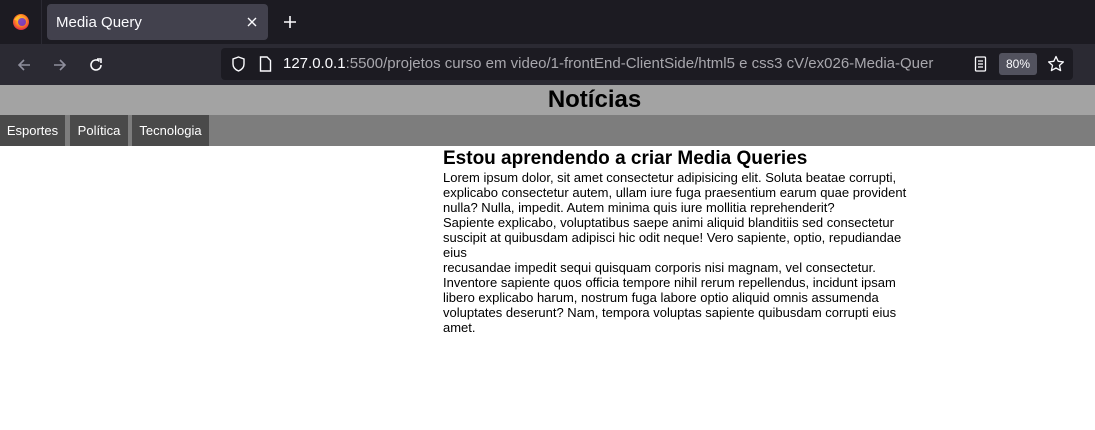 The width and height of the screenshot is (1095, 430). What do you see at coordinates (32, 130) in the screenshot?
I see `menu-item-esportes: Esportes` at bounding box center [32, 130].